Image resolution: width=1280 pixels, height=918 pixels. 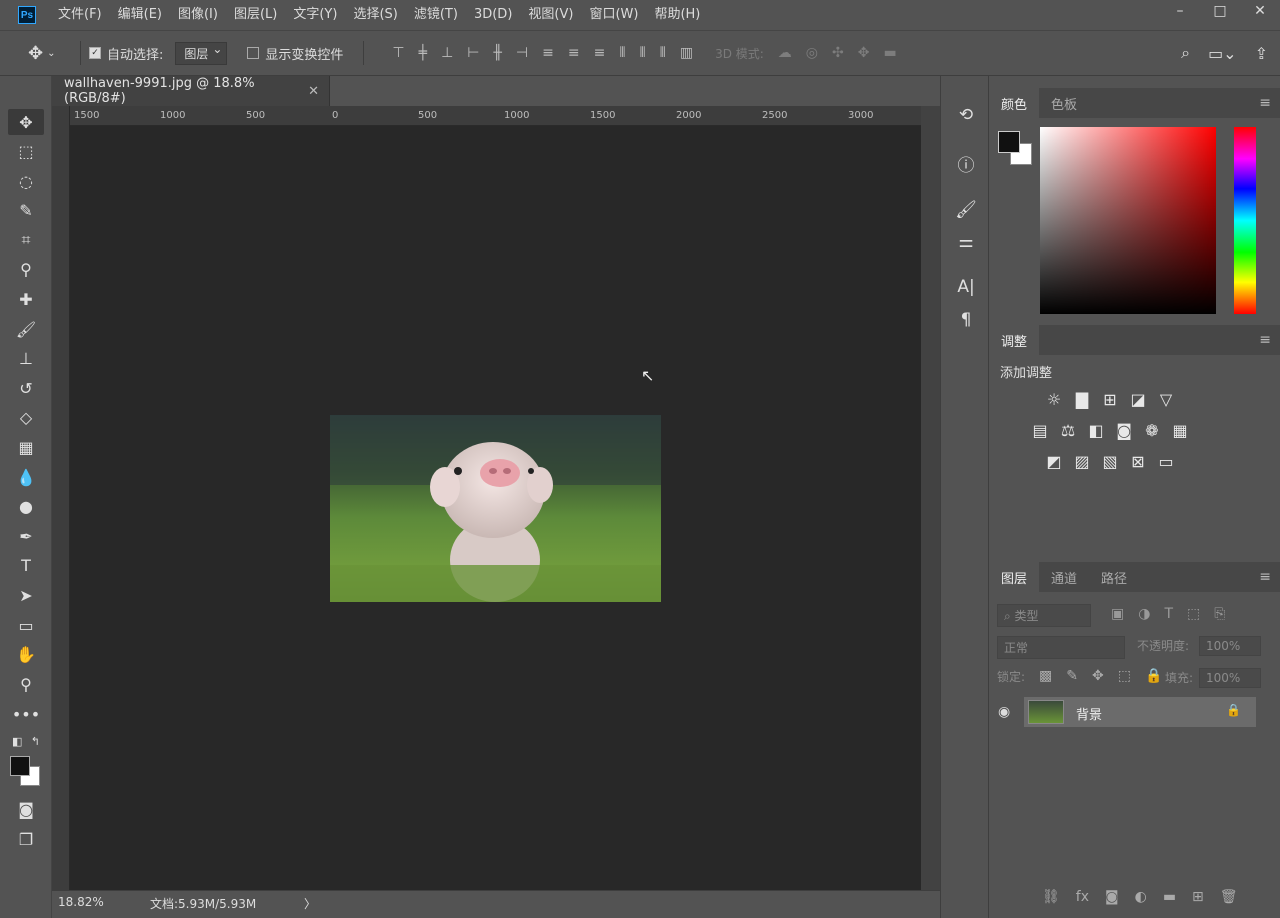 What do you see at coordinates (1004, 712) in the screenshot?
I see `visibility-eye-icon: ◉` at bounding box center [1004, 712].